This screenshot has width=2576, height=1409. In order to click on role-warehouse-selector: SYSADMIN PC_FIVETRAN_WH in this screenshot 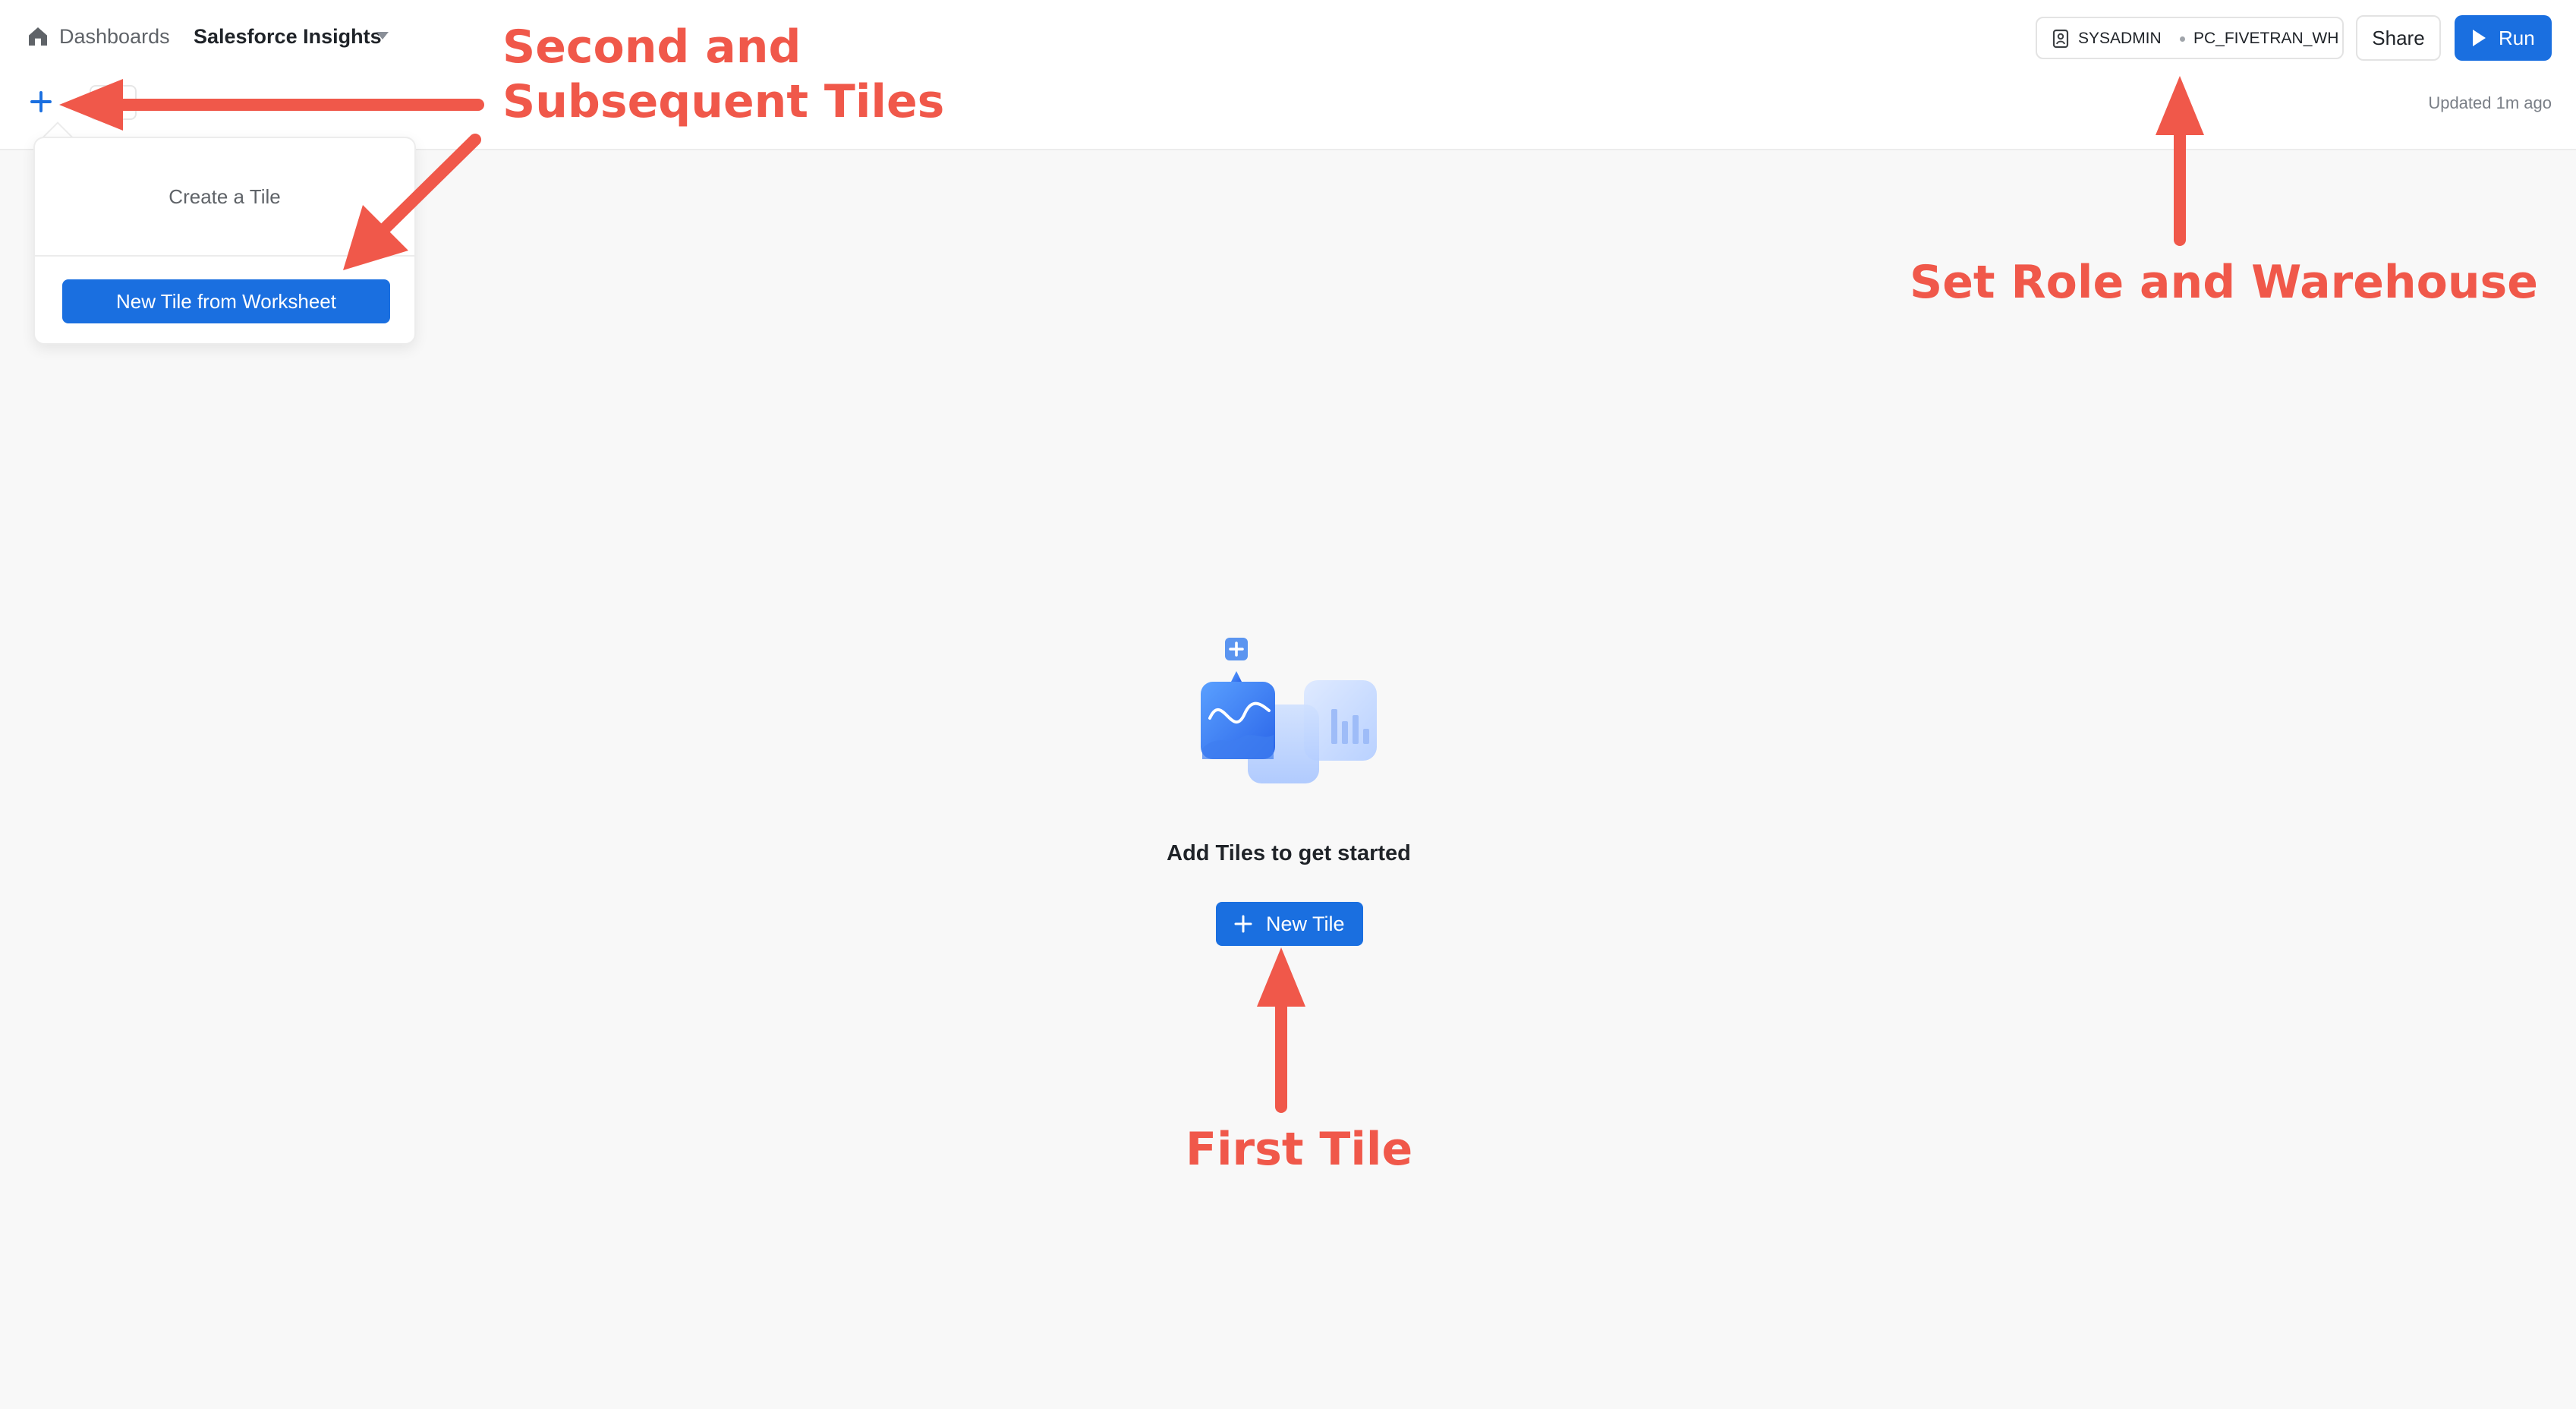, I will do `click(2190, 38)`.